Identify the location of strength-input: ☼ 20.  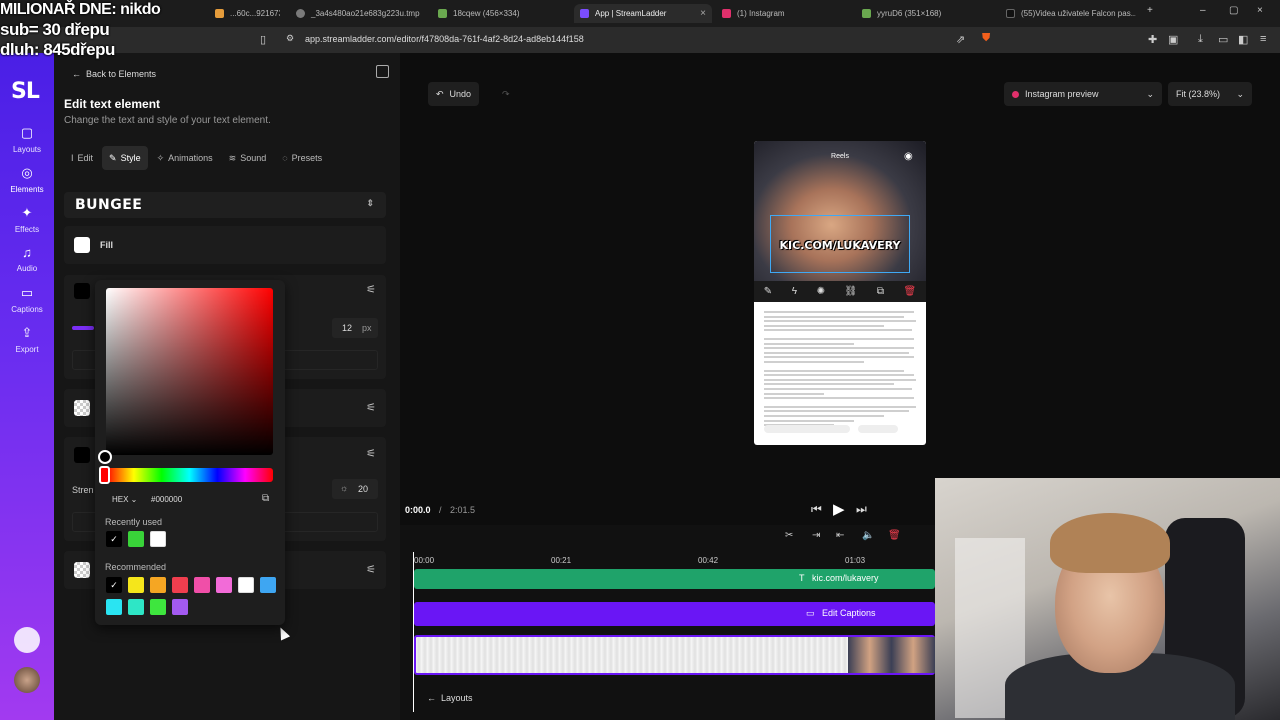
(355, 489).